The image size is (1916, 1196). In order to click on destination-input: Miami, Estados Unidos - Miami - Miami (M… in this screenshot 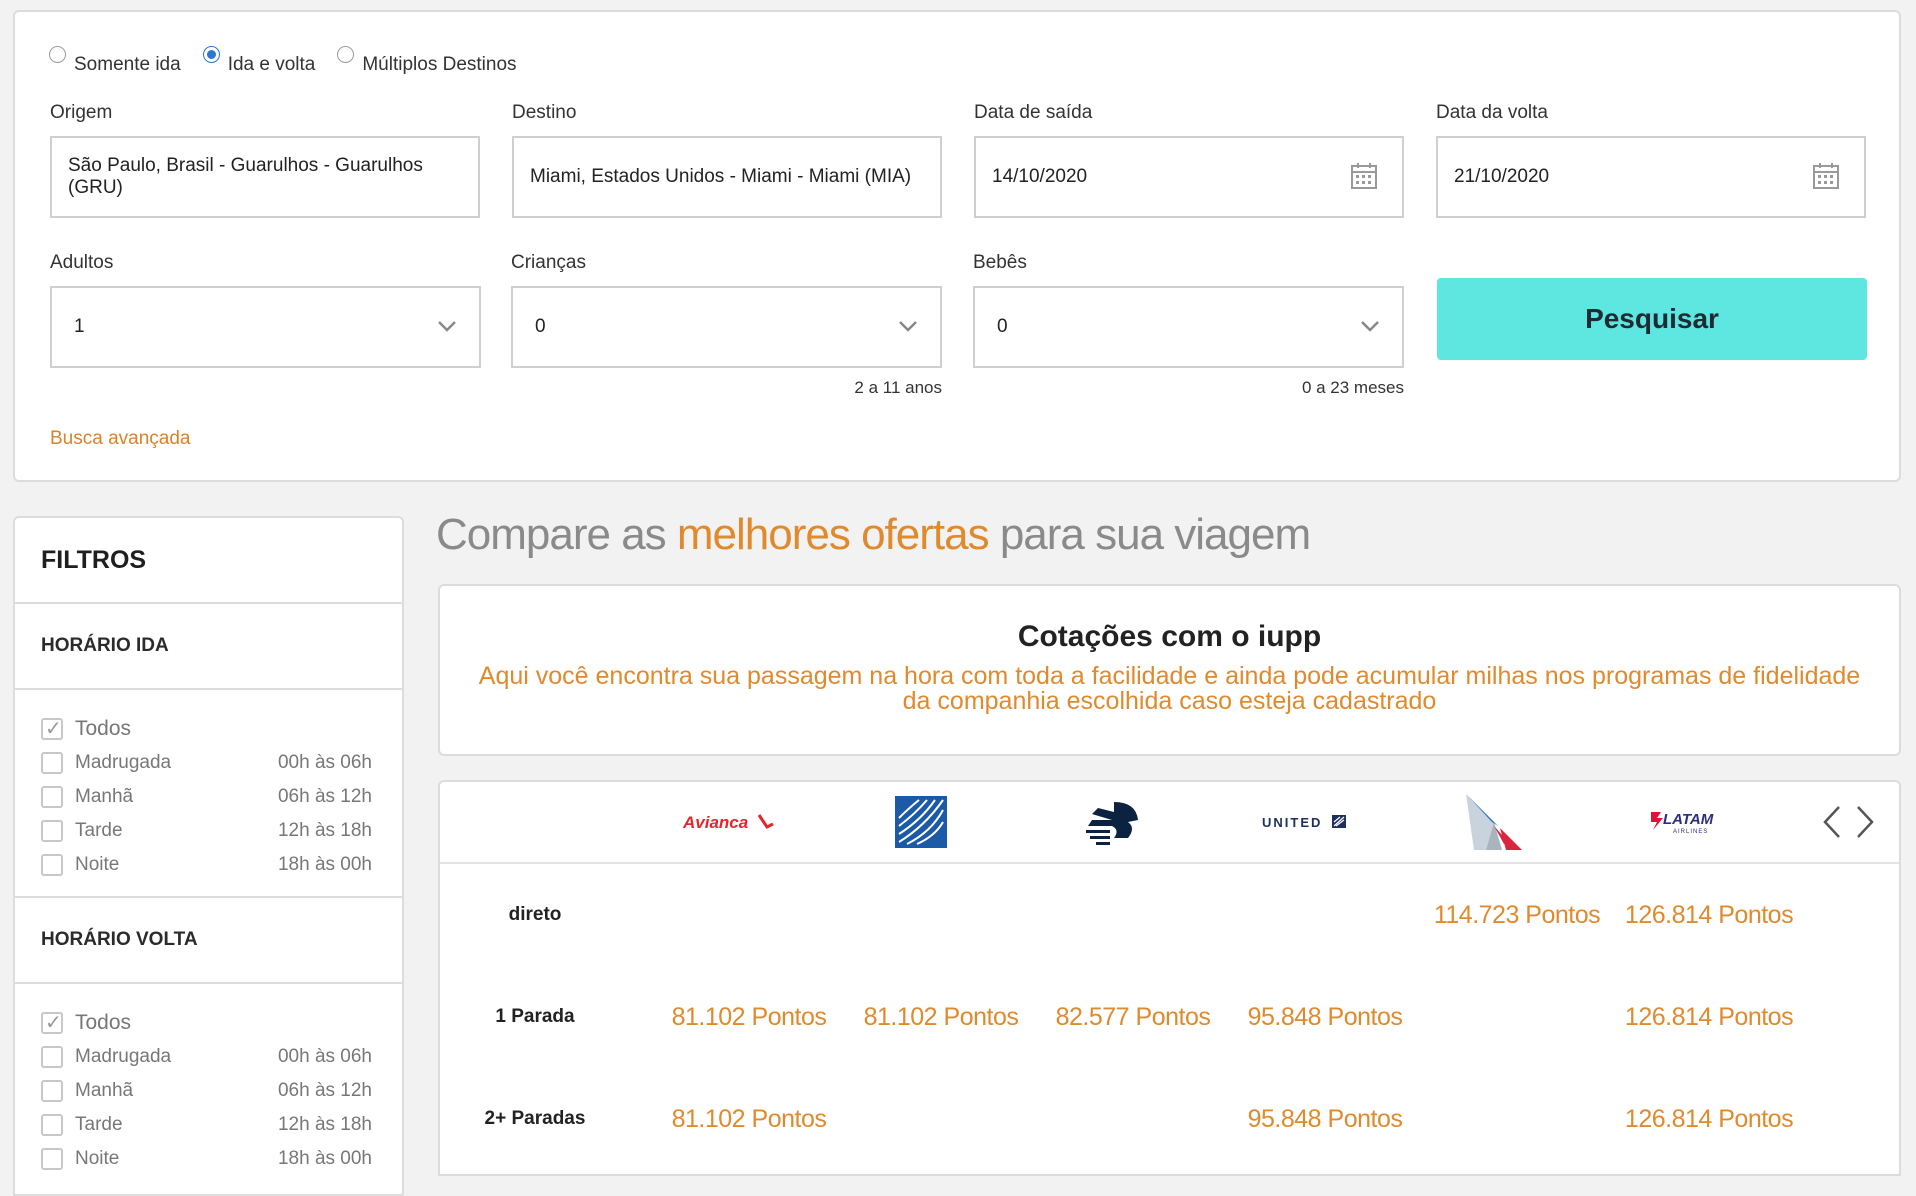, I will do `click(727, 177)`.